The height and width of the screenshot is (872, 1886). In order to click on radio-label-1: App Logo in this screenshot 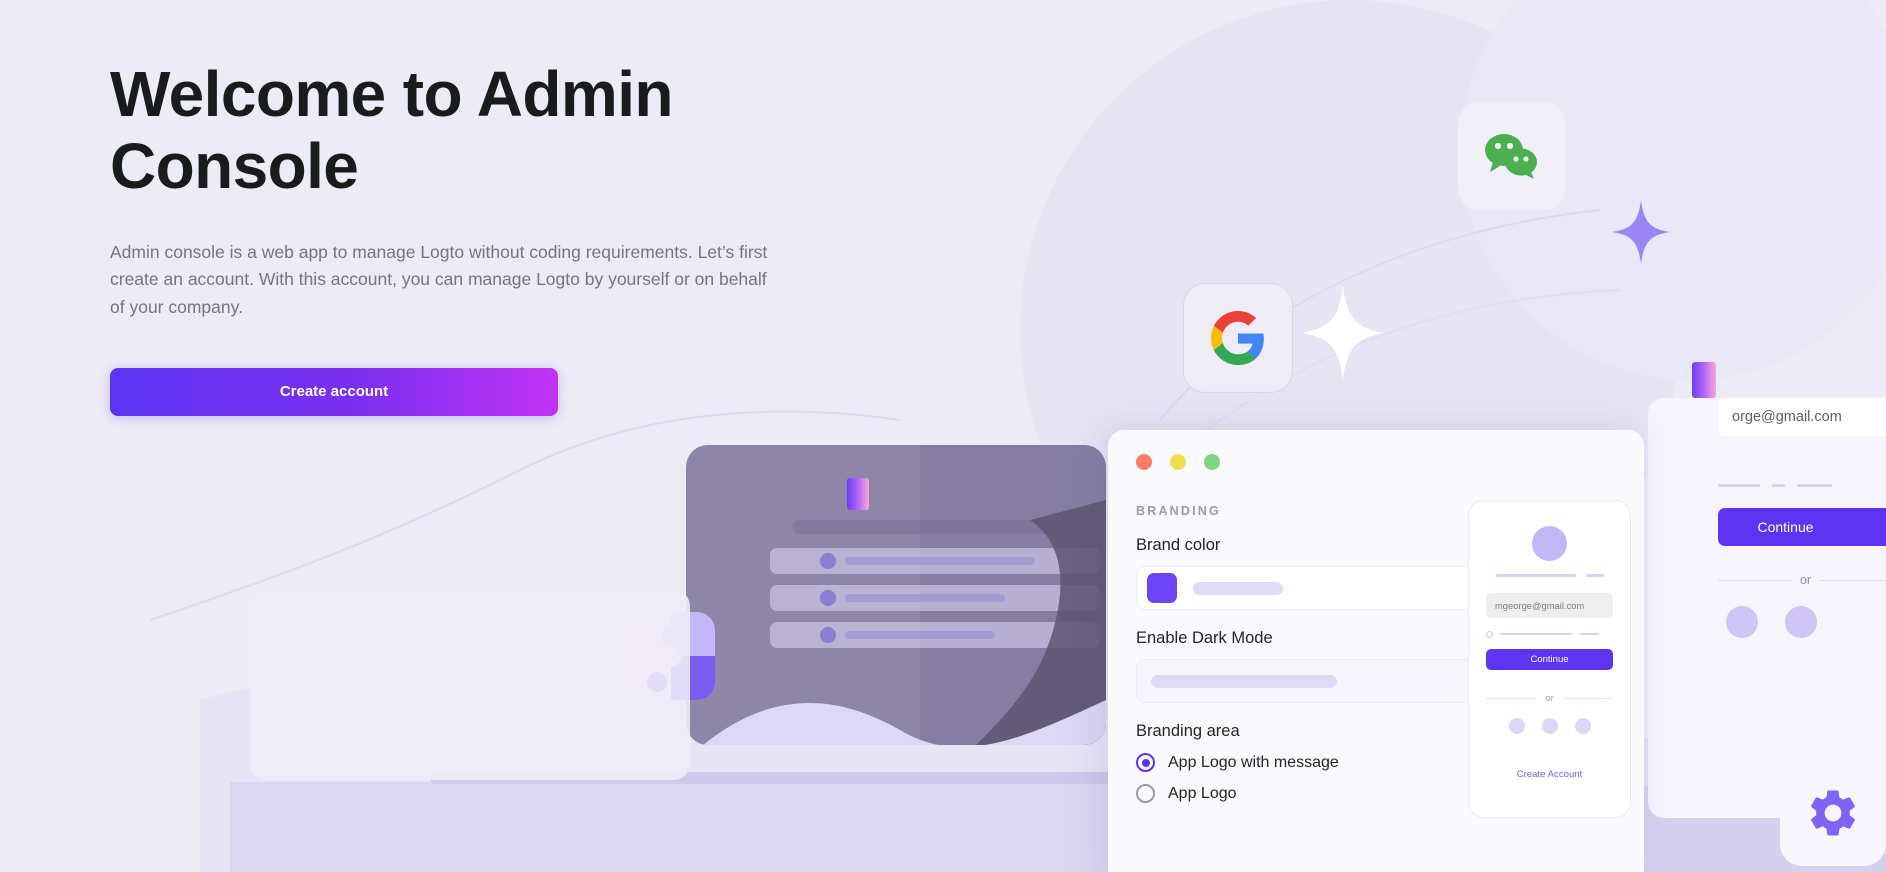, I will do `click(1202, 793)`.